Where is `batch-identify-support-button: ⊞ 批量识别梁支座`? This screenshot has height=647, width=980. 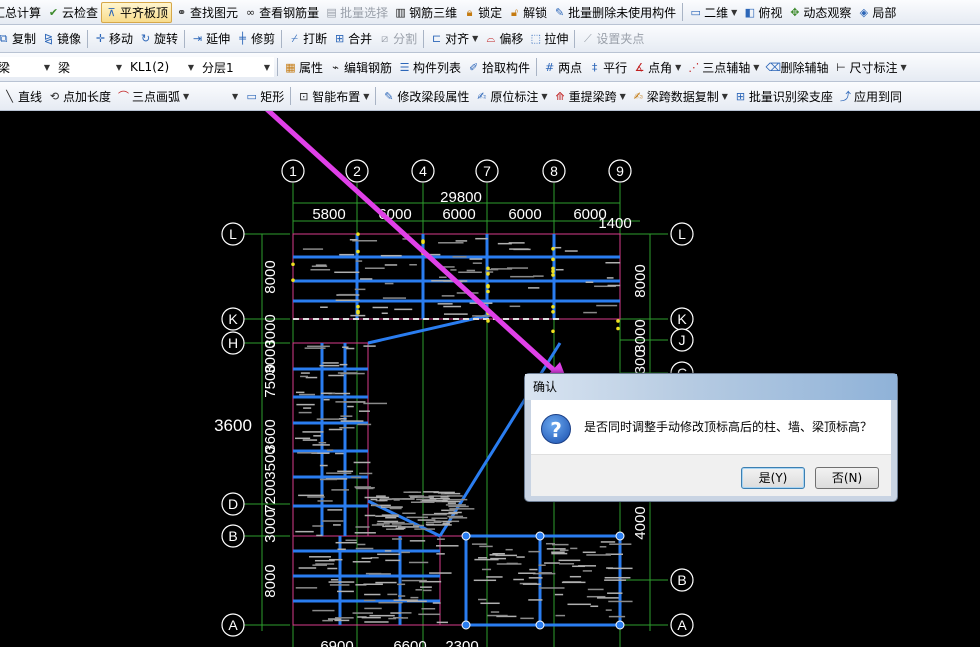 batch-identify-support-button: ⊞ 批量识别梁支座 is located at coordinates (783, 96).